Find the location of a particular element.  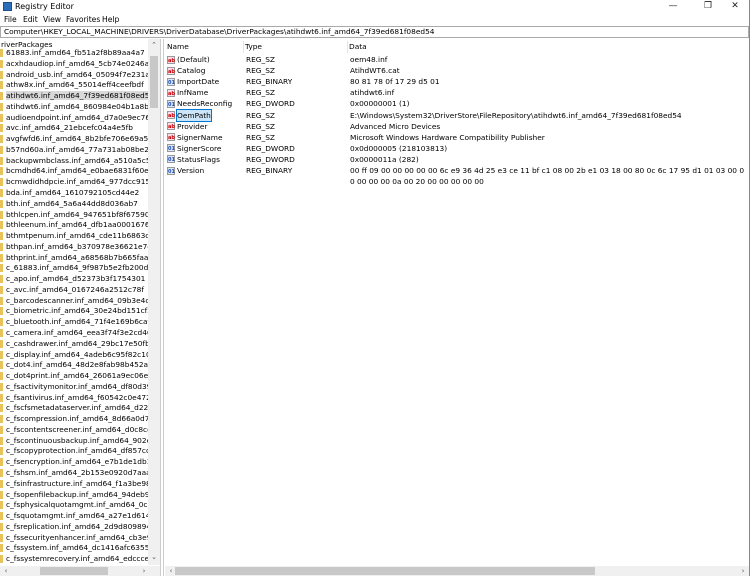

tree-scroll-thumb is located at coordinates (154, 82).